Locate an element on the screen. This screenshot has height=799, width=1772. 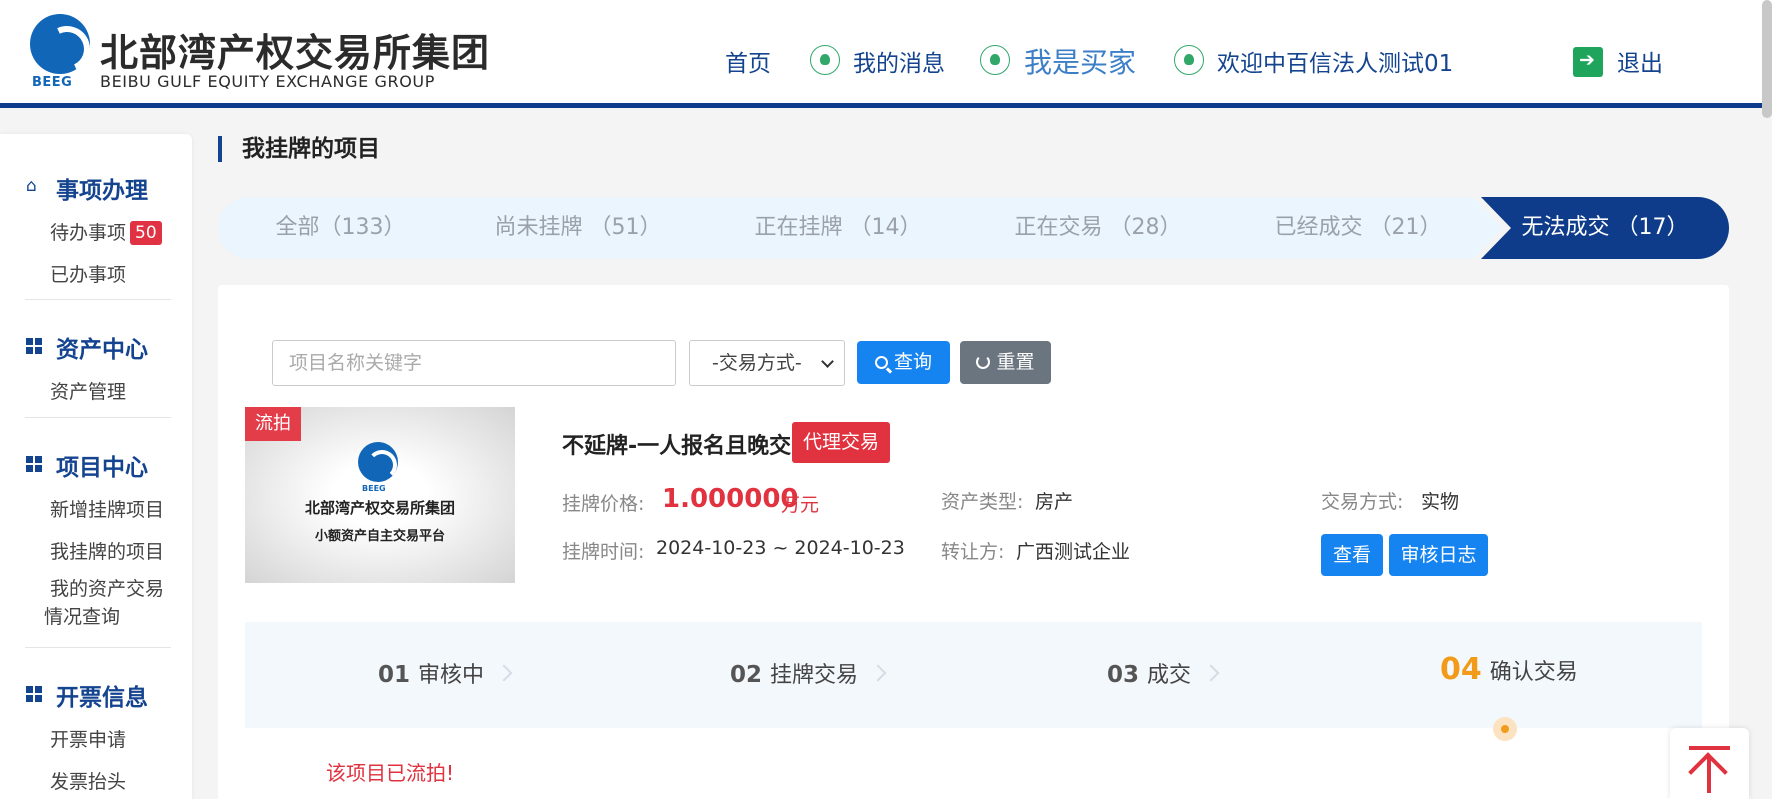
sidebar-item-trade-query: 我的资产交易情况查询 is located at coordinates (109, 603).